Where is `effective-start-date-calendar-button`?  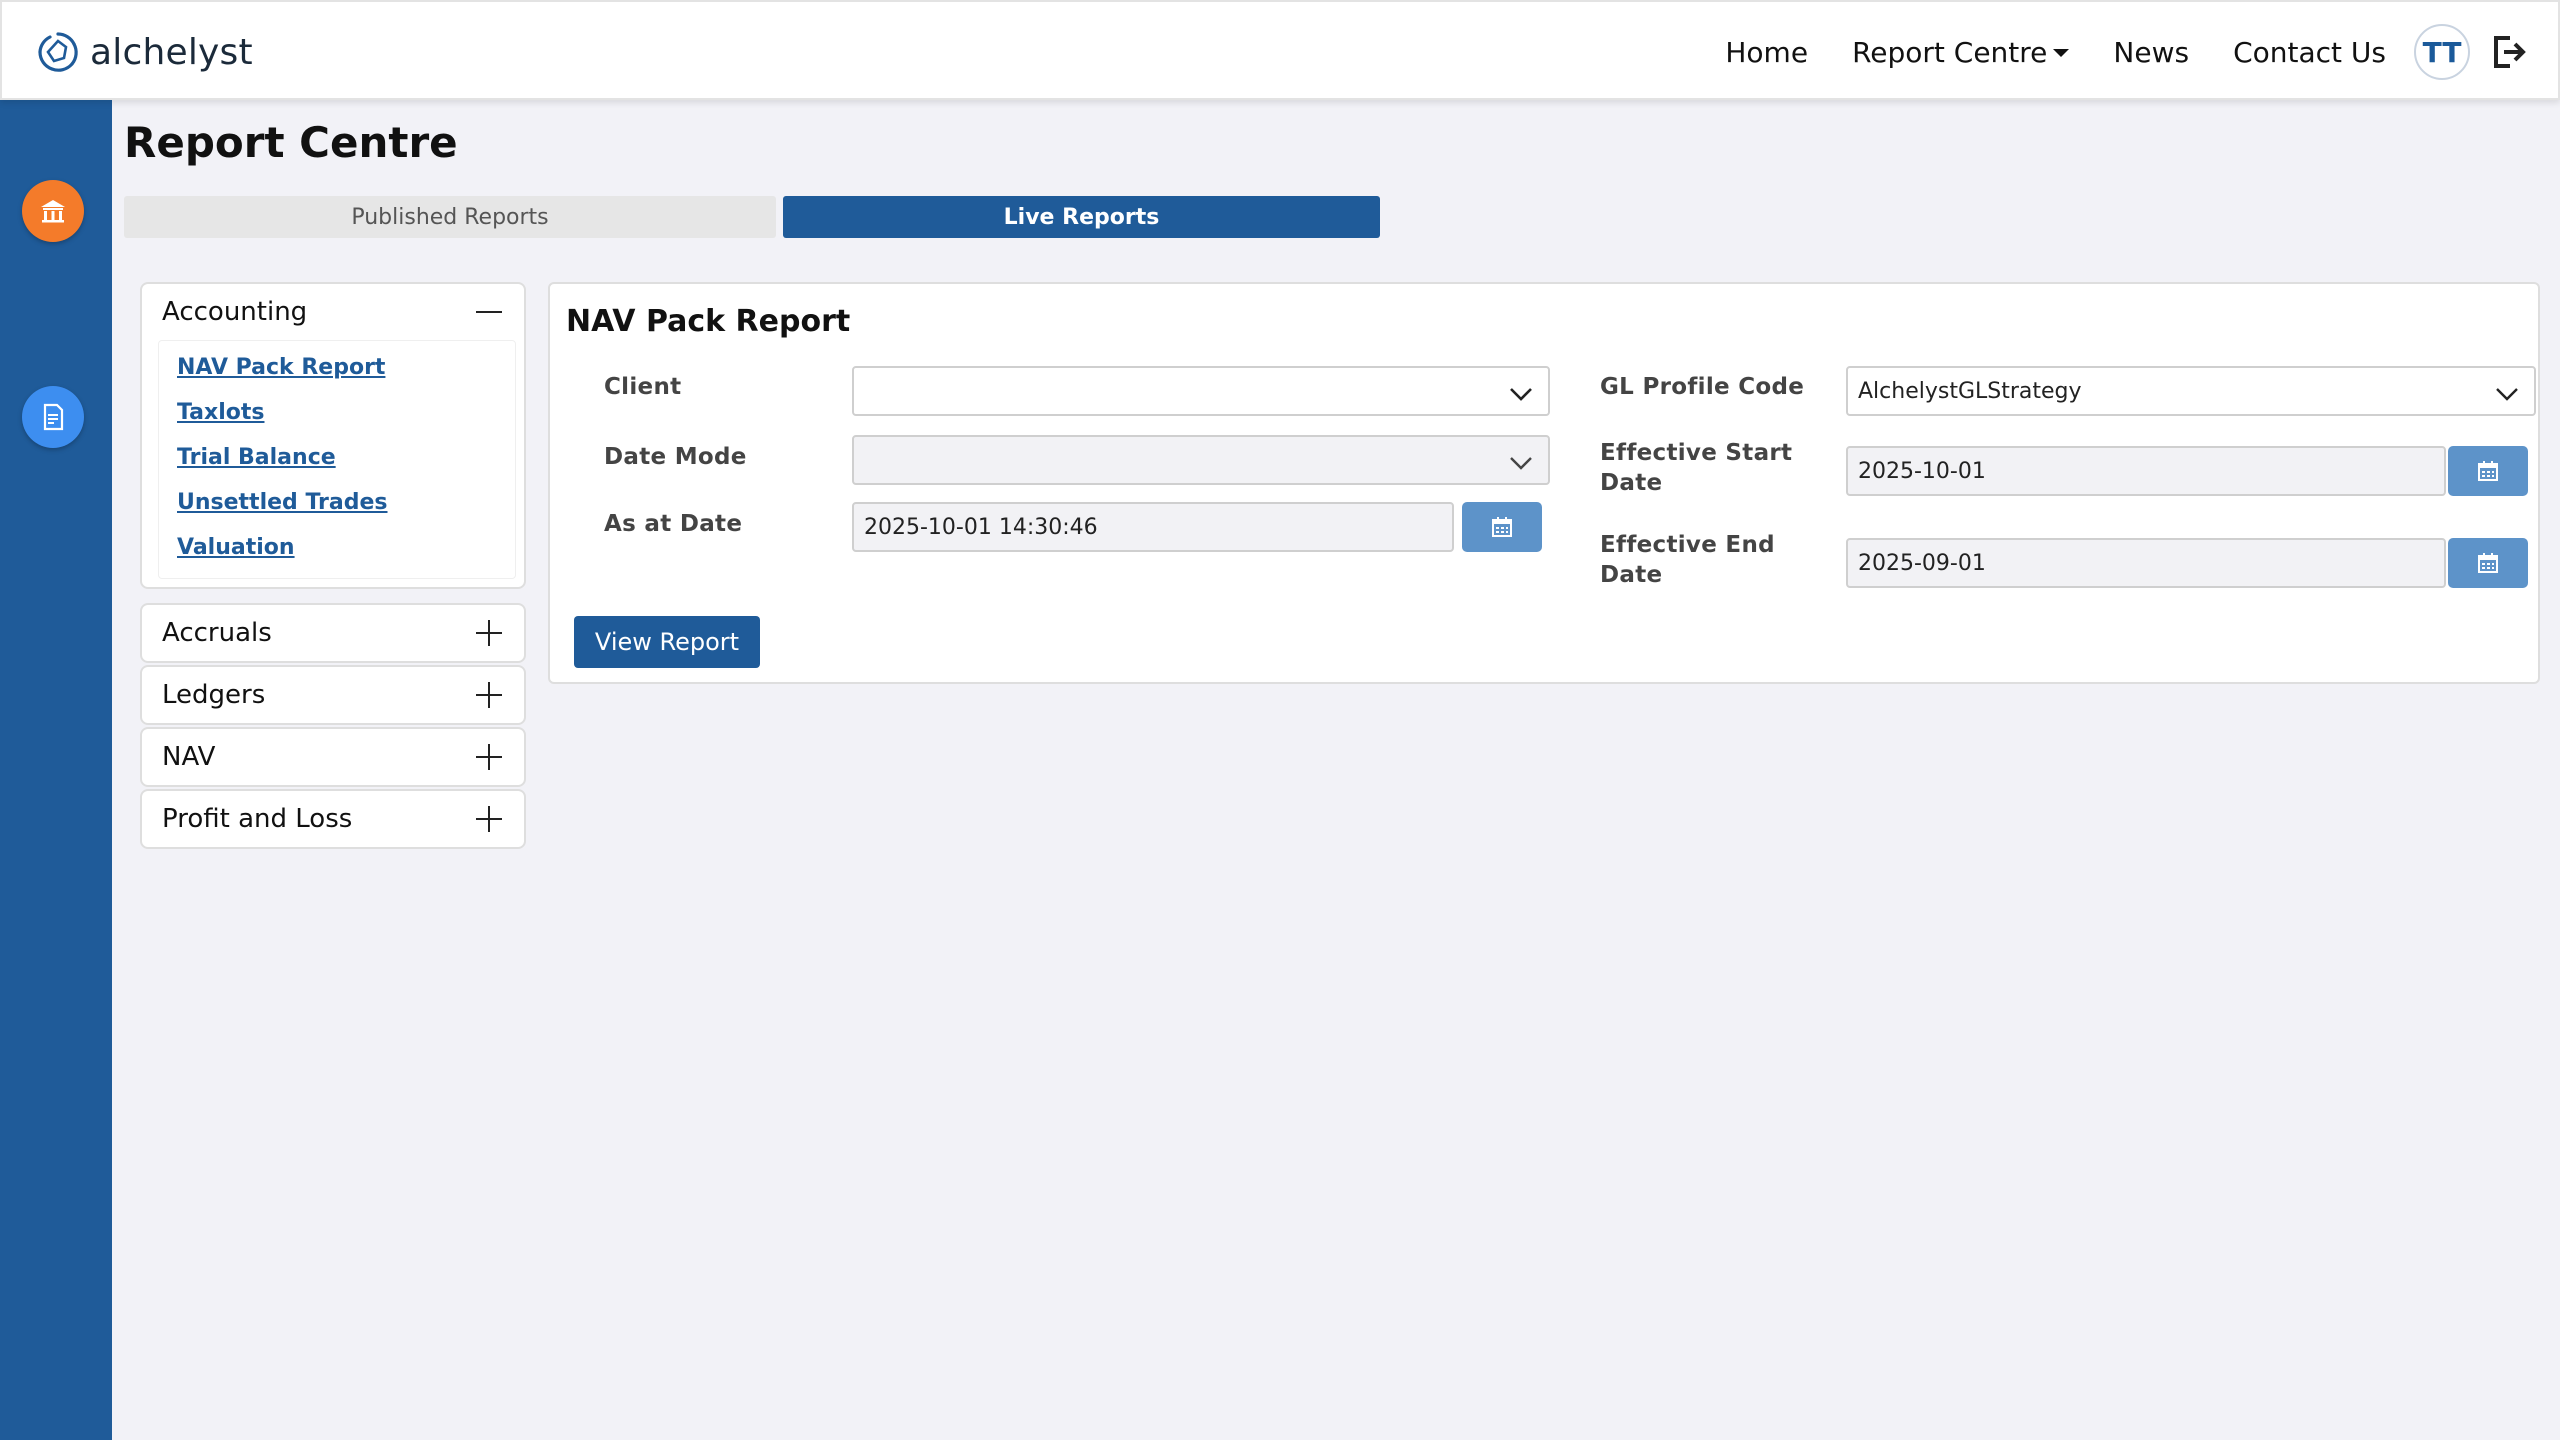 effective-start-date-calendar-button is located at coordinates (2488, 471).